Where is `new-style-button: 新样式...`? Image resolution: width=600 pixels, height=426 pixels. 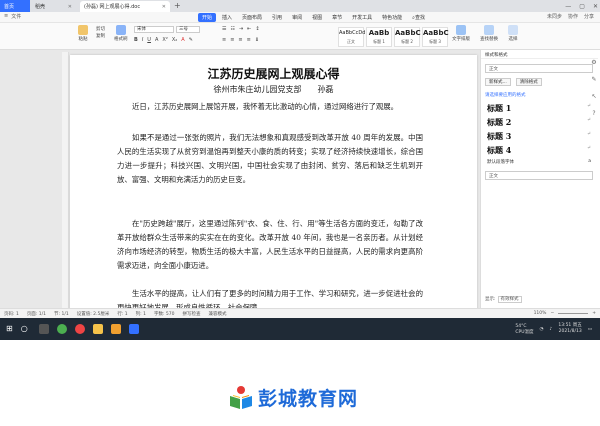 new-style-button: 新样式... is located at coordinates (498, 82).